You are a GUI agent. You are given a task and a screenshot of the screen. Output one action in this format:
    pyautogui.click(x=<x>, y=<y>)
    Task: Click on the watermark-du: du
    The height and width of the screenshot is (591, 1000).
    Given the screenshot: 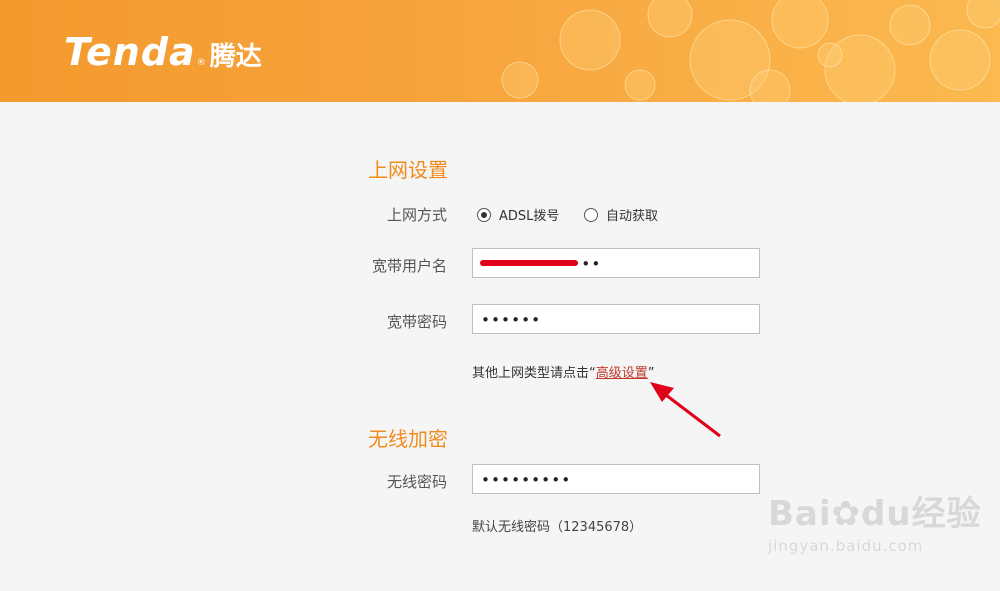 What is the action you would take?
    pyautogui.click(x=886, y=514)
    